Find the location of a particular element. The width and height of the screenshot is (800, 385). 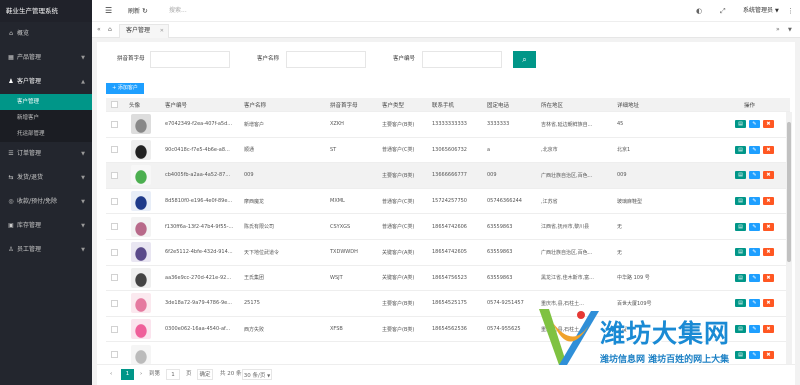

prev-page-icon: ‹ is located at coordinates (111, 374).